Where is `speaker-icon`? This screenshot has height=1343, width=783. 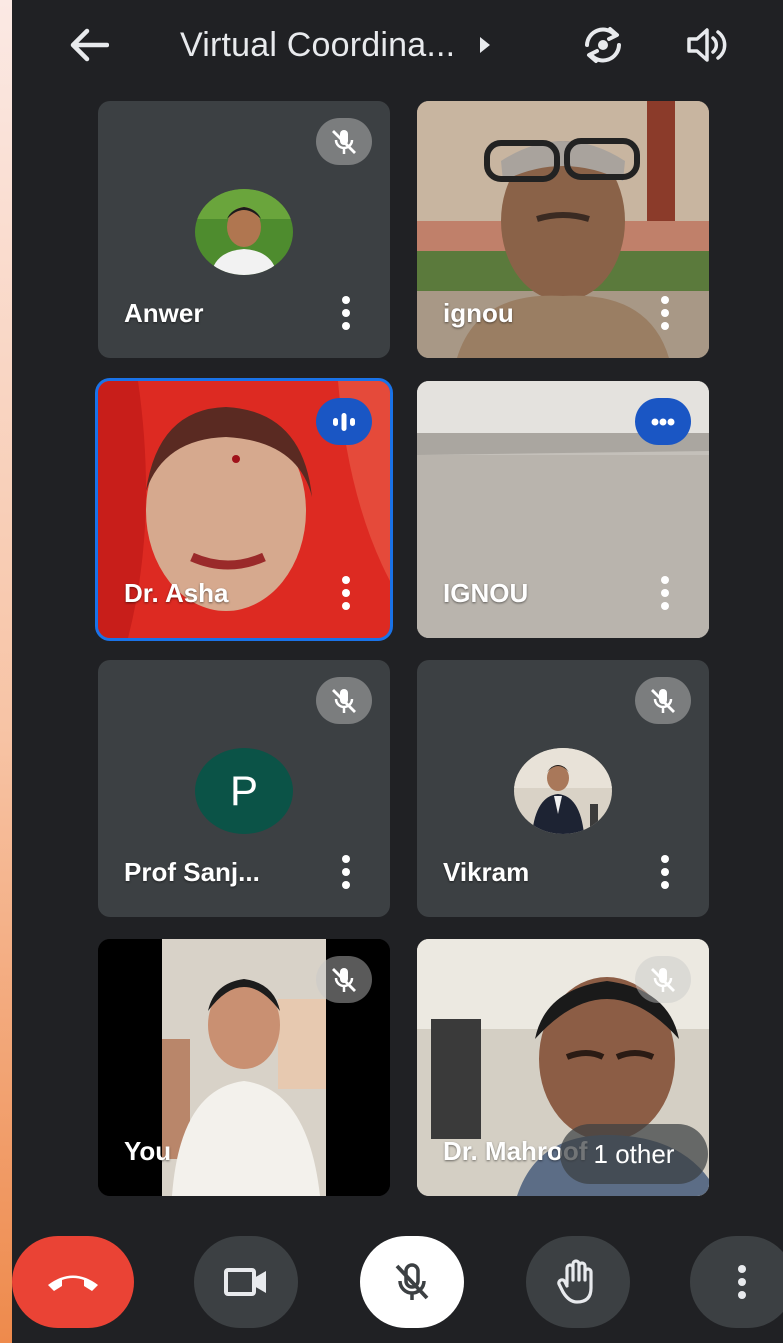 speaker-icon is located at coordinates (707, 45).